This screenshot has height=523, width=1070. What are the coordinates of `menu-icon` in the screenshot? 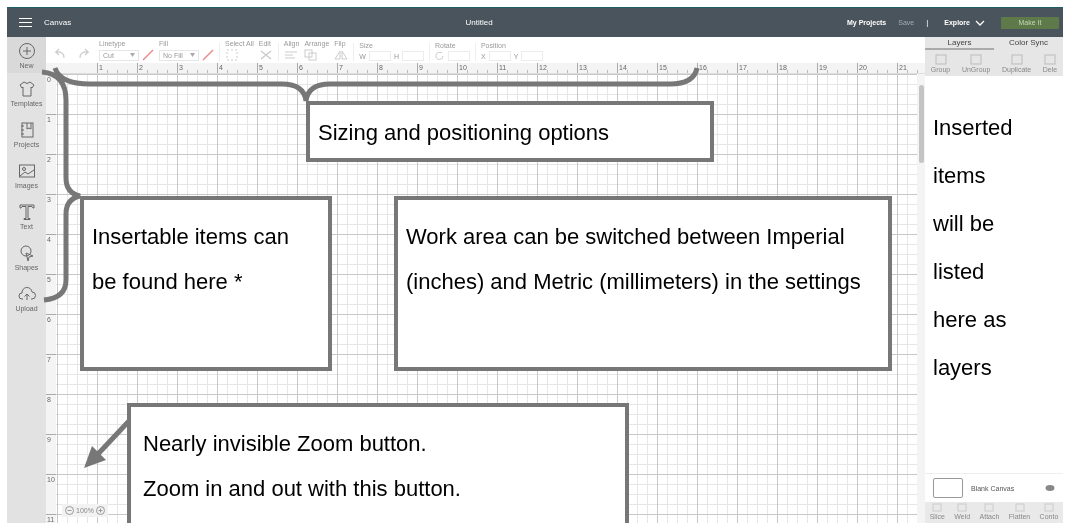 It's located at (25, 22).